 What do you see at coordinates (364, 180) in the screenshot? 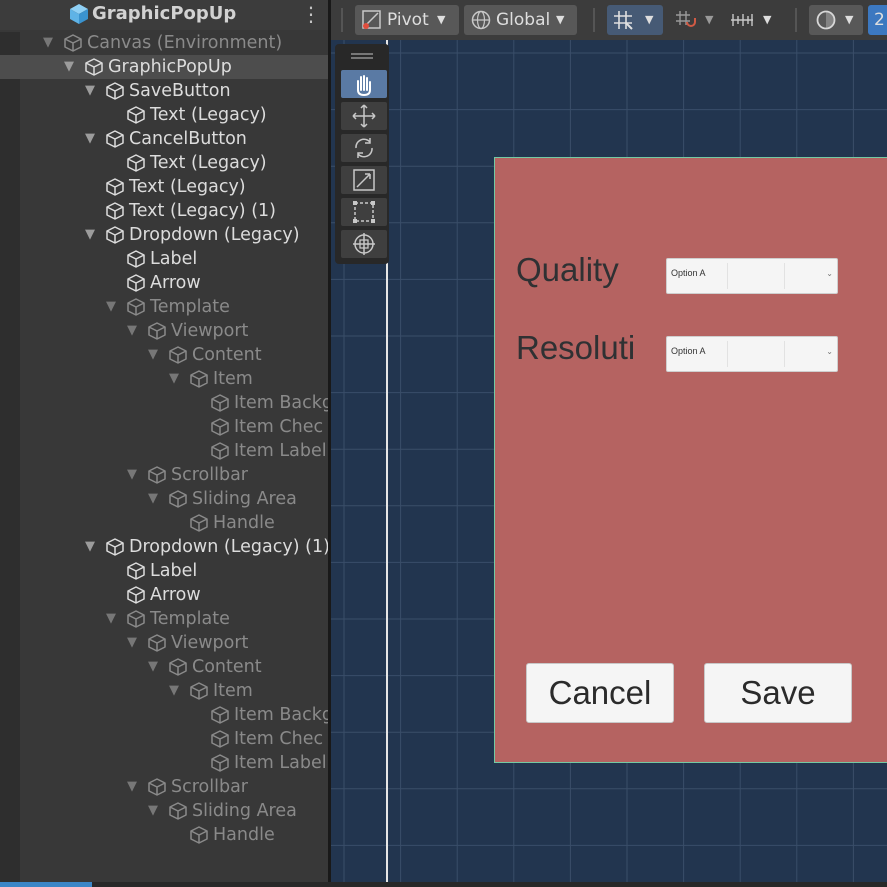
I see `scale-tool-button` at bounding box center [364, 180].